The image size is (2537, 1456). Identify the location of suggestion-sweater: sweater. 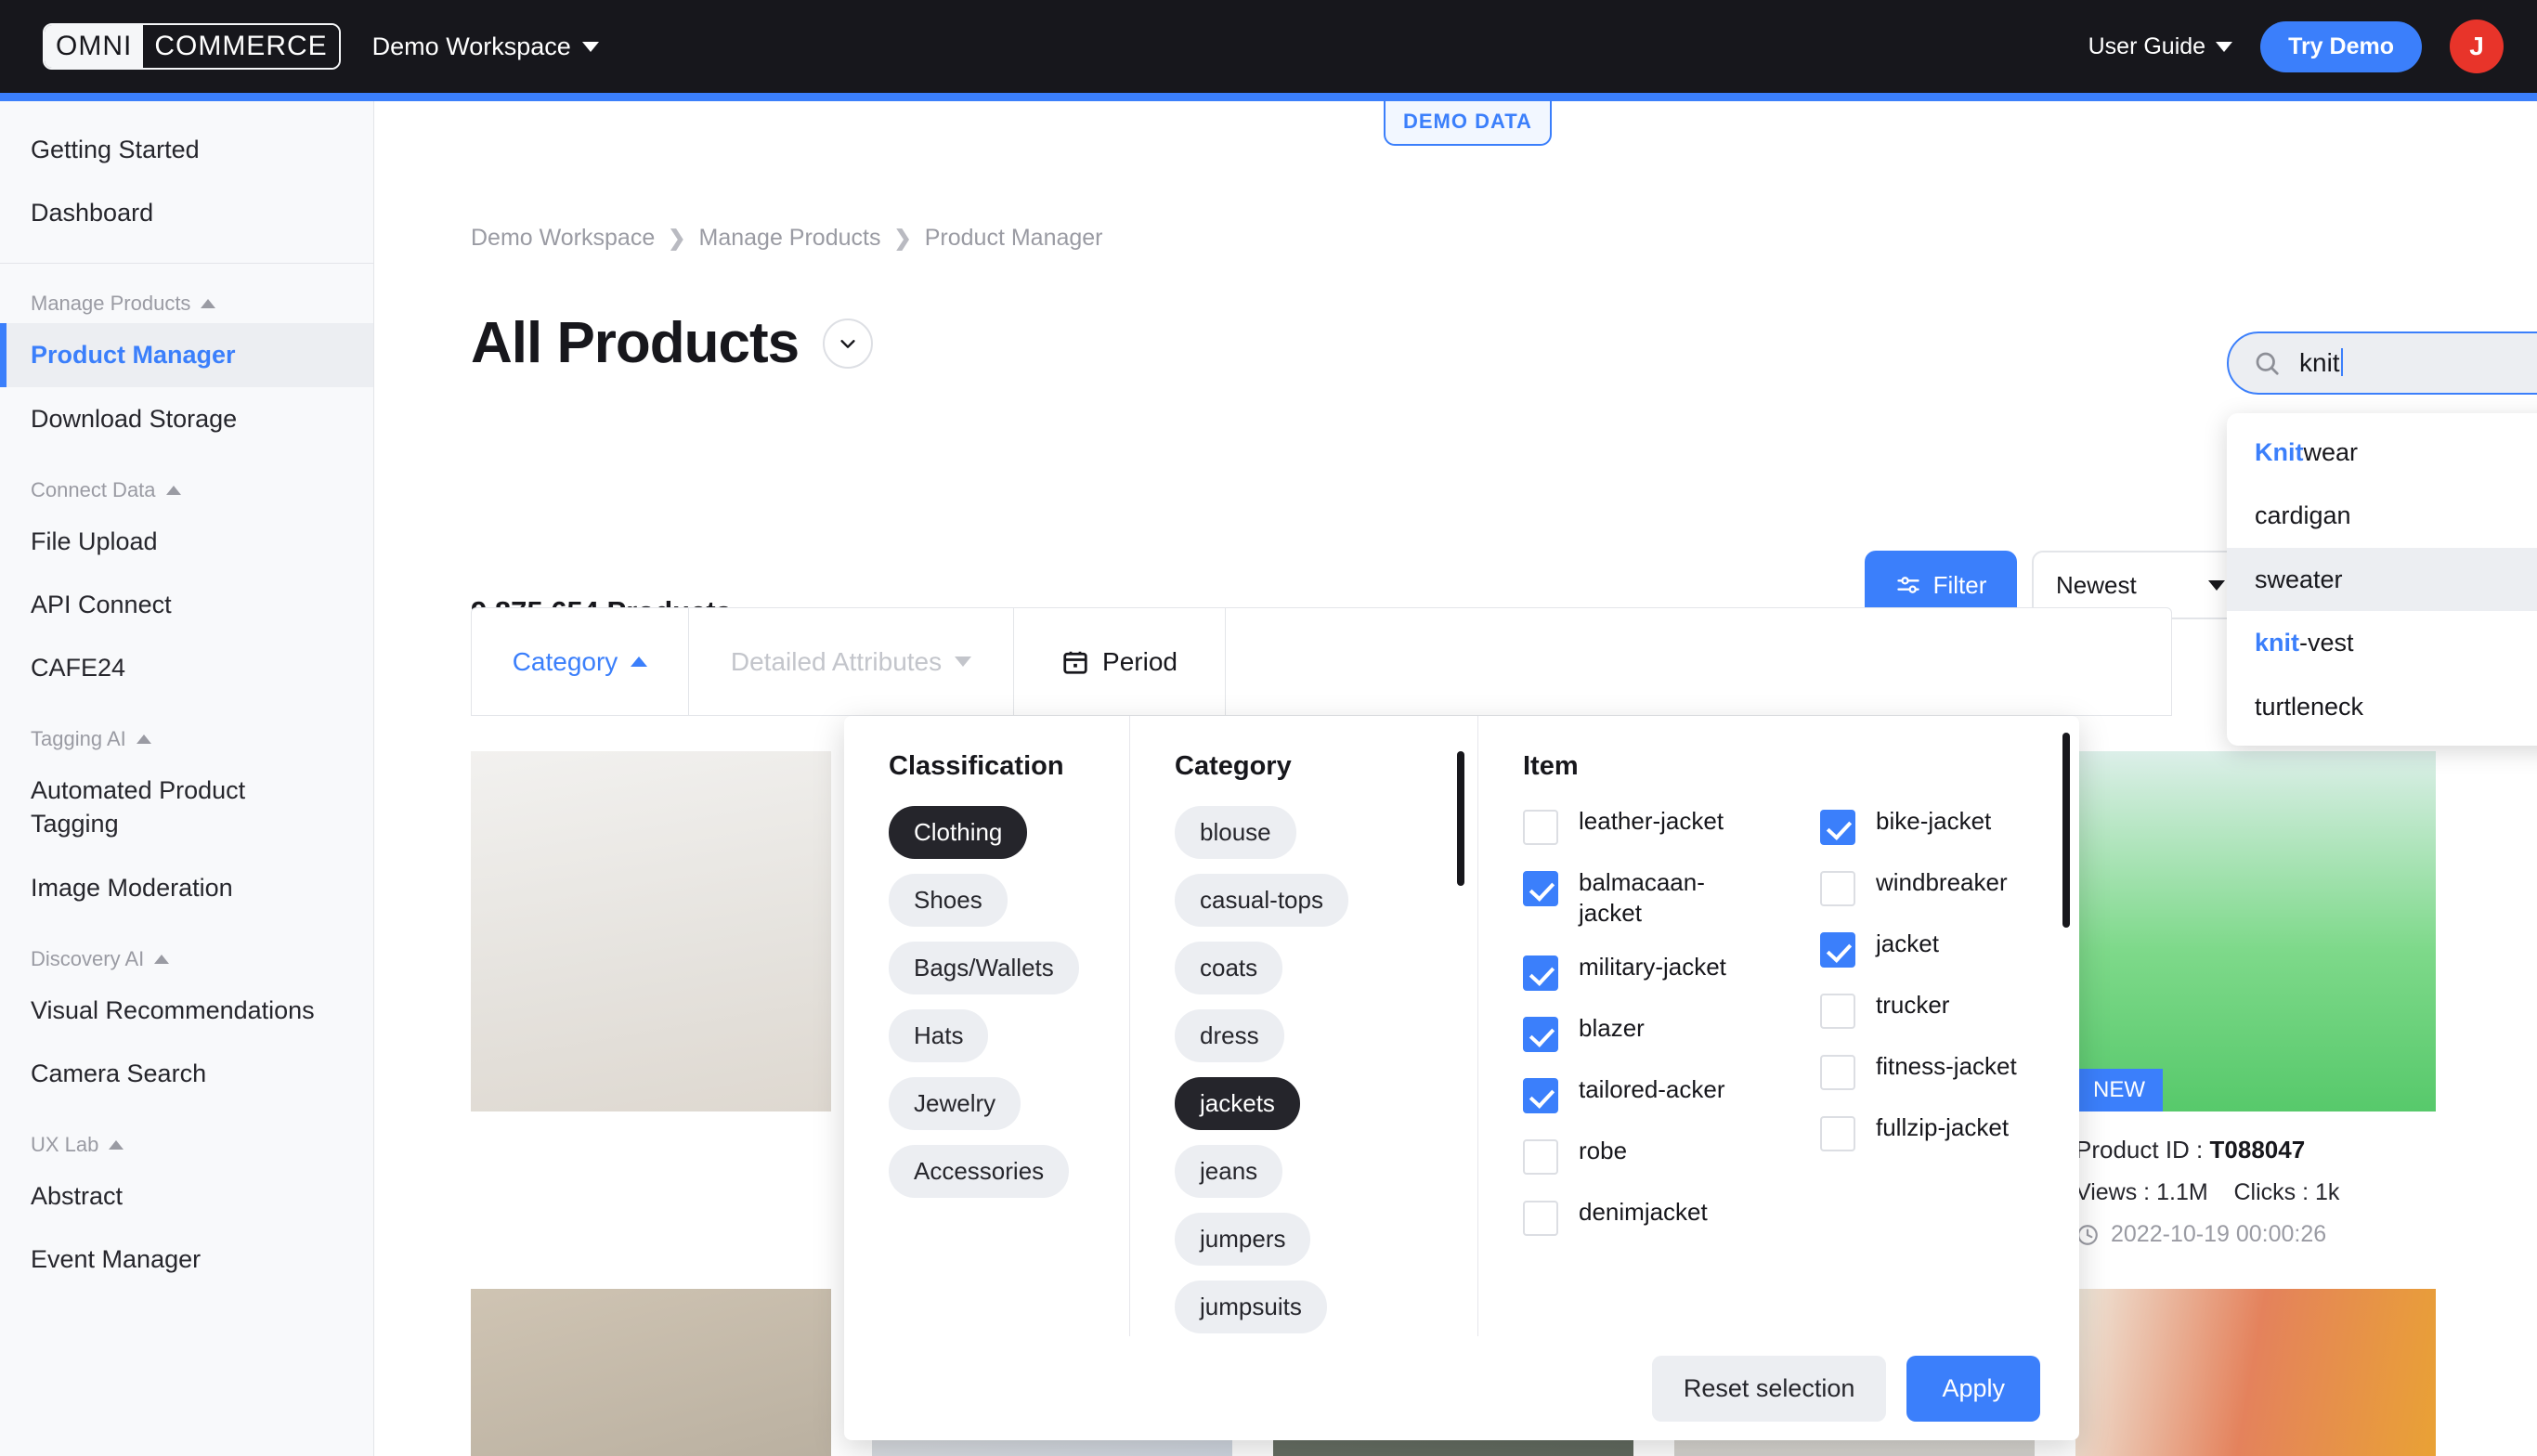
(2382, 579).